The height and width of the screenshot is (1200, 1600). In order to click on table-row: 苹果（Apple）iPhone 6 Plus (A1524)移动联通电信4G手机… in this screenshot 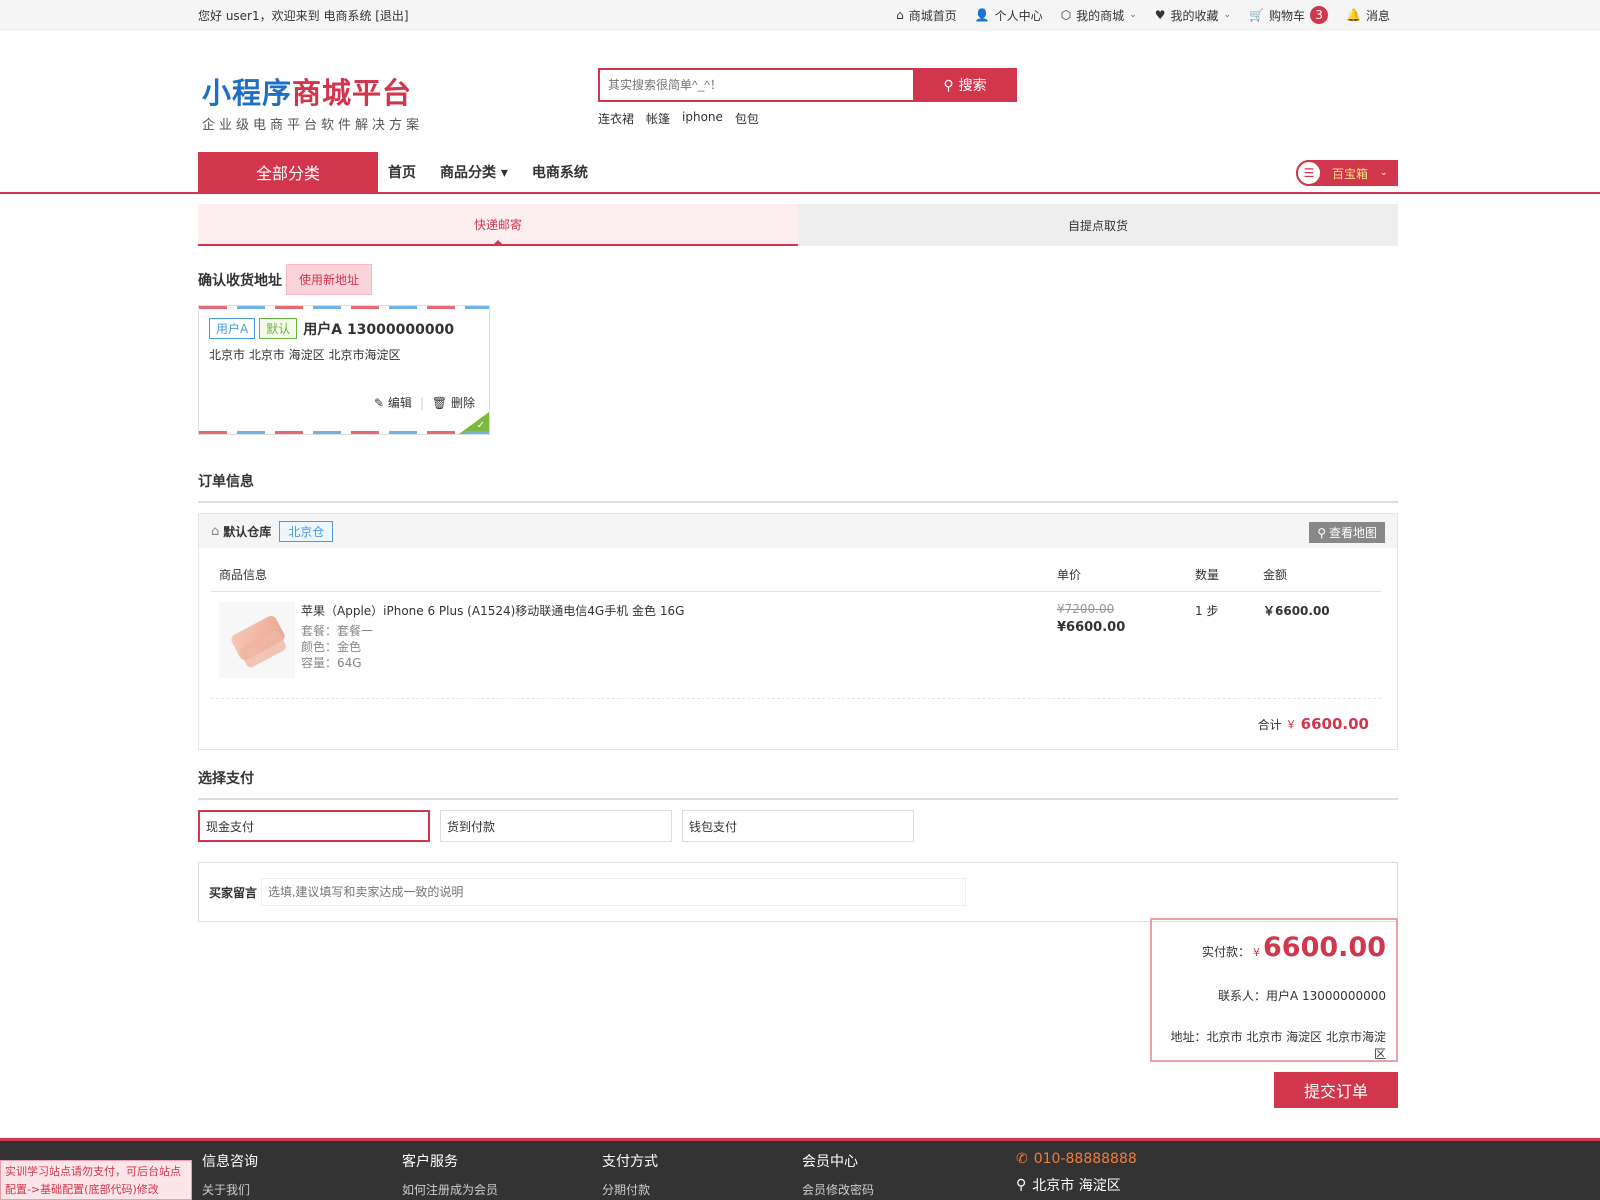, I will do `click(796, 645)`.